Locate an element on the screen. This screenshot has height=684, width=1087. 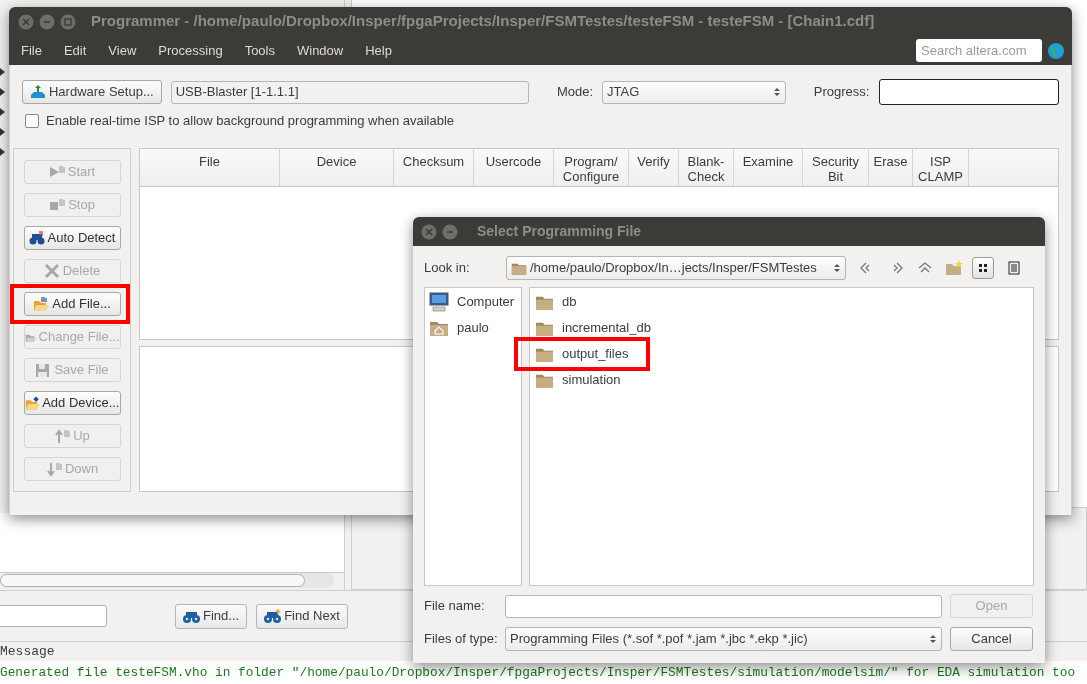
side-button: Auto Detect is located at coordinates (72, 238).